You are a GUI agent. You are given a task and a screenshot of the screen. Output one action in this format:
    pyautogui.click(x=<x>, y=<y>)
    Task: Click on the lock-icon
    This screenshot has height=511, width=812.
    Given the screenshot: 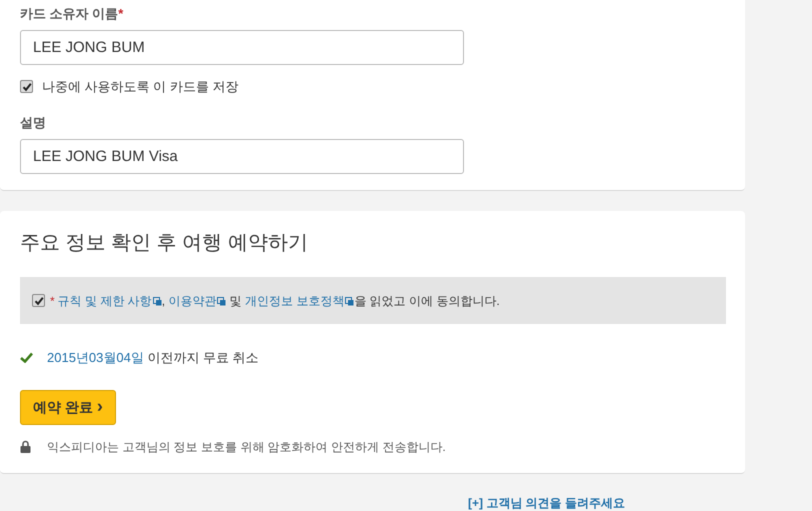 What is the action you would take?
    pyautogui.click(x=25, y=446)
    